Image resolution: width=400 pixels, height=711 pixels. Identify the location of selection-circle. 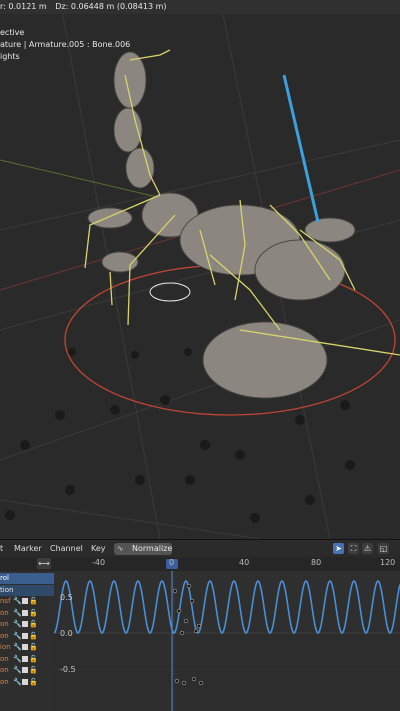
(170, 292).